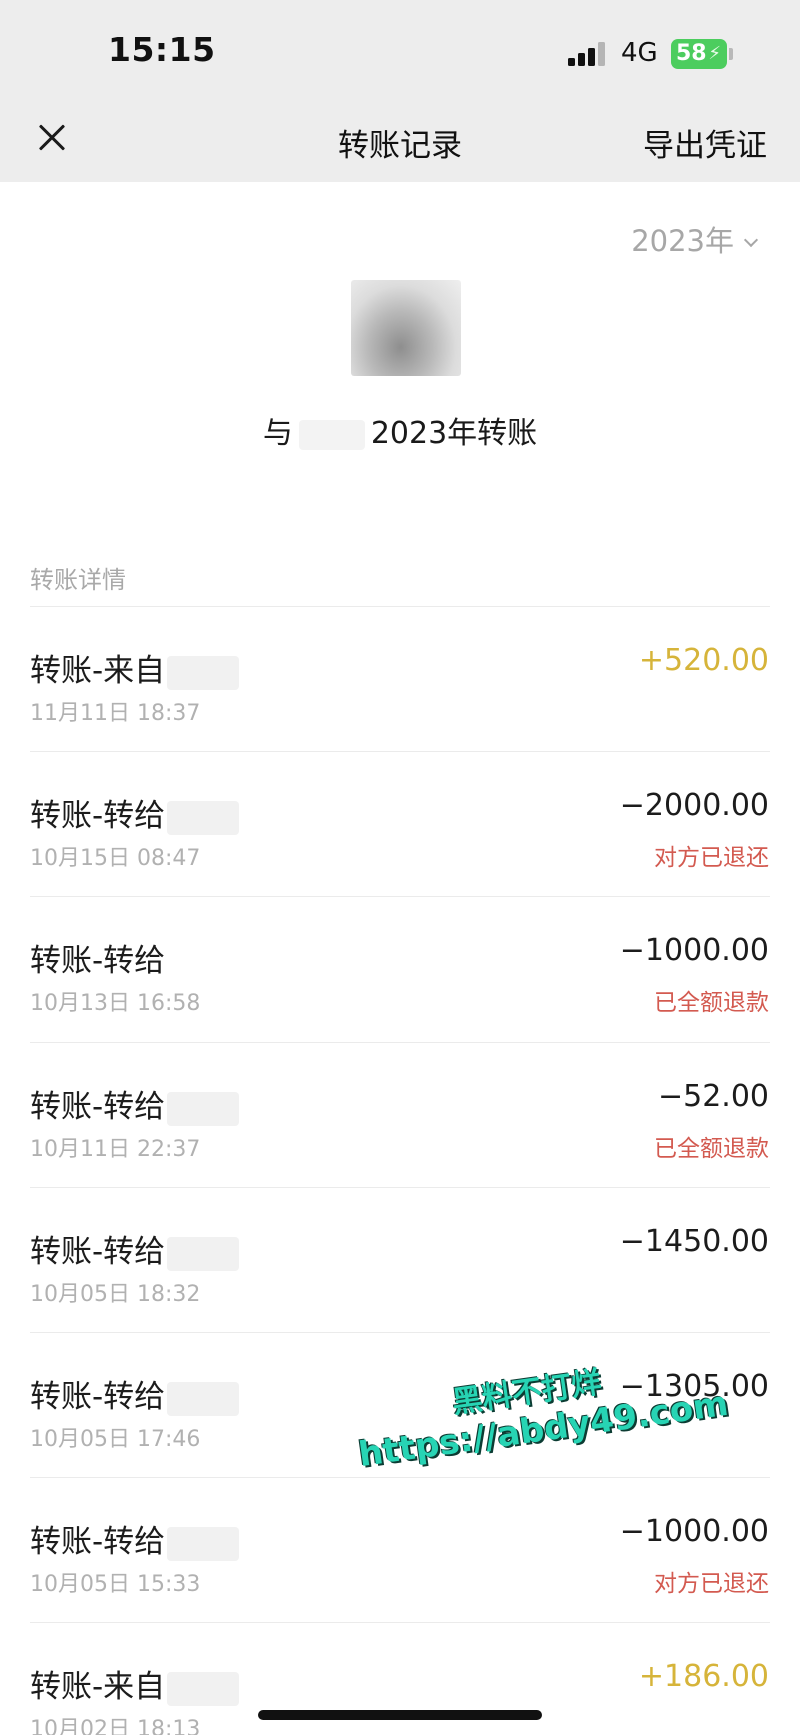 Image resolution: width=800 pixels, height=1735 pixels. Describe the element at coordinates (406, 328) in the screenshot. I see `avatar` at that location.